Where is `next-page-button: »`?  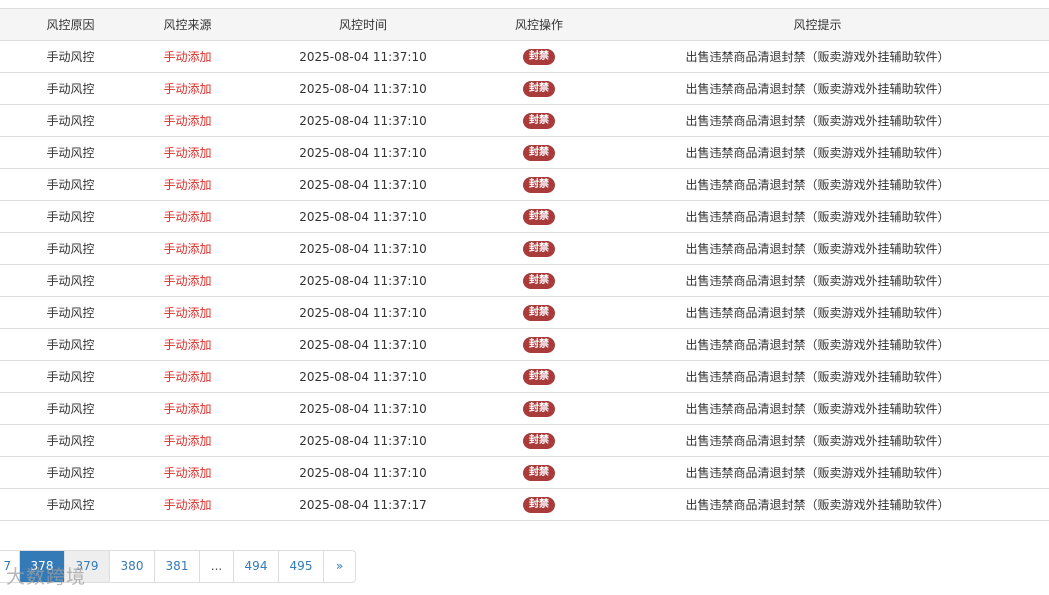 next-page-button: » is located at coordinates (339, 566).